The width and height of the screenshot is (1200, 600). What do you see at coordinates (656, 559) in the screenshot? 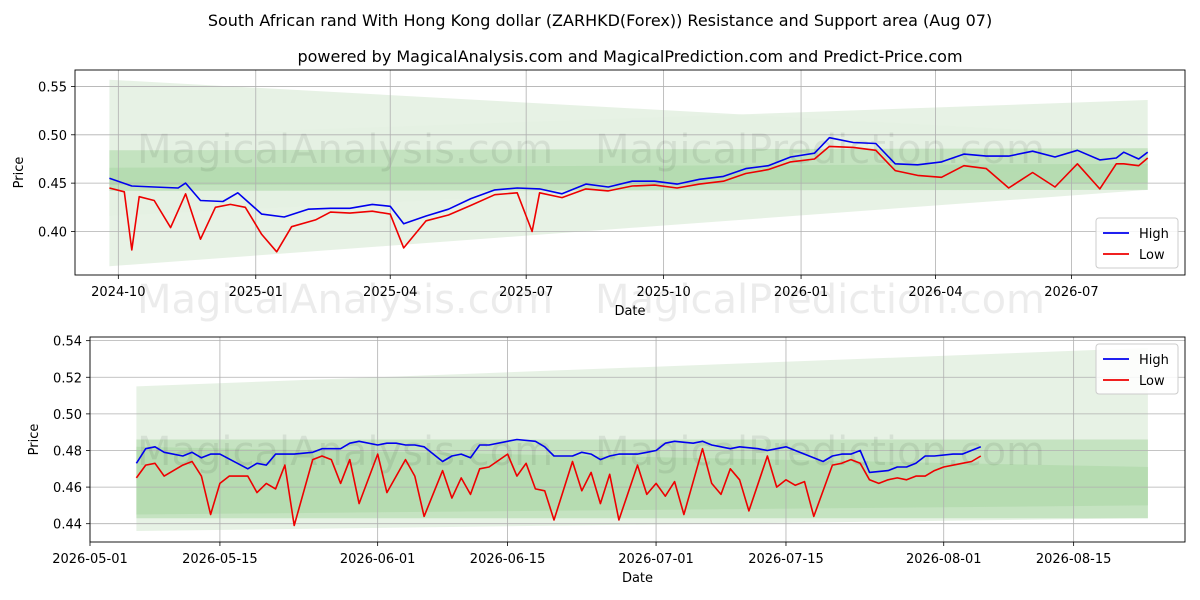
I see `x-tick-label: 2026-07-01` at bounding box center [656, 559].